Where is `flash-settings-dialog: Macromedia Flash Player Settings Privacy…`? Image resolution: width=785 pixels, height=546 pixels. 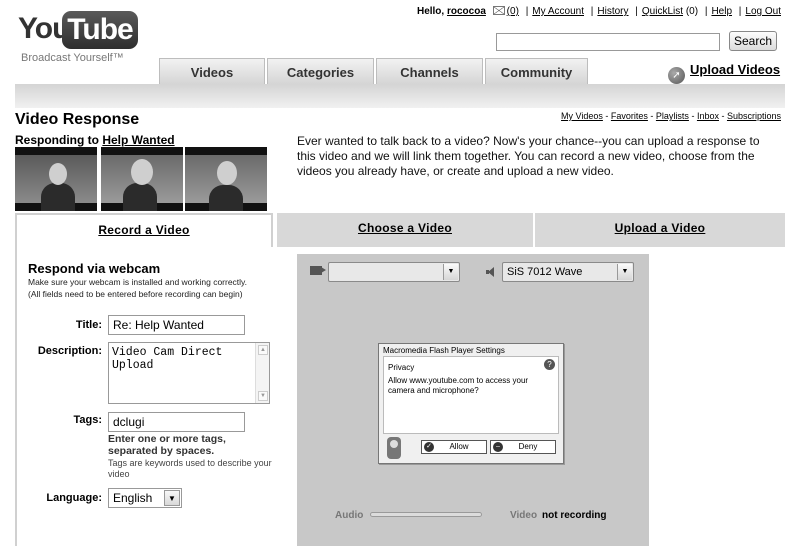
flash-settings-dialog: Macromedia Flash Player Settings Privacy… is located at coordinates (471, 403).